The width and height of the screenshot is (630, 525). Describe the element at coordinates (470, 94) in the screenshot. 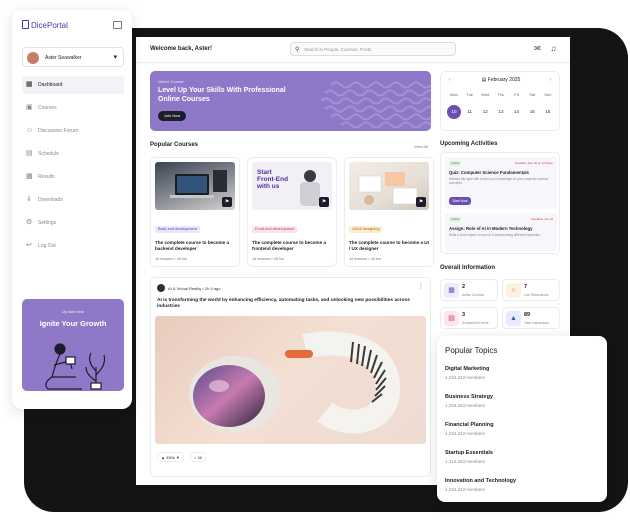

I see `weekday: Tue` at that location.